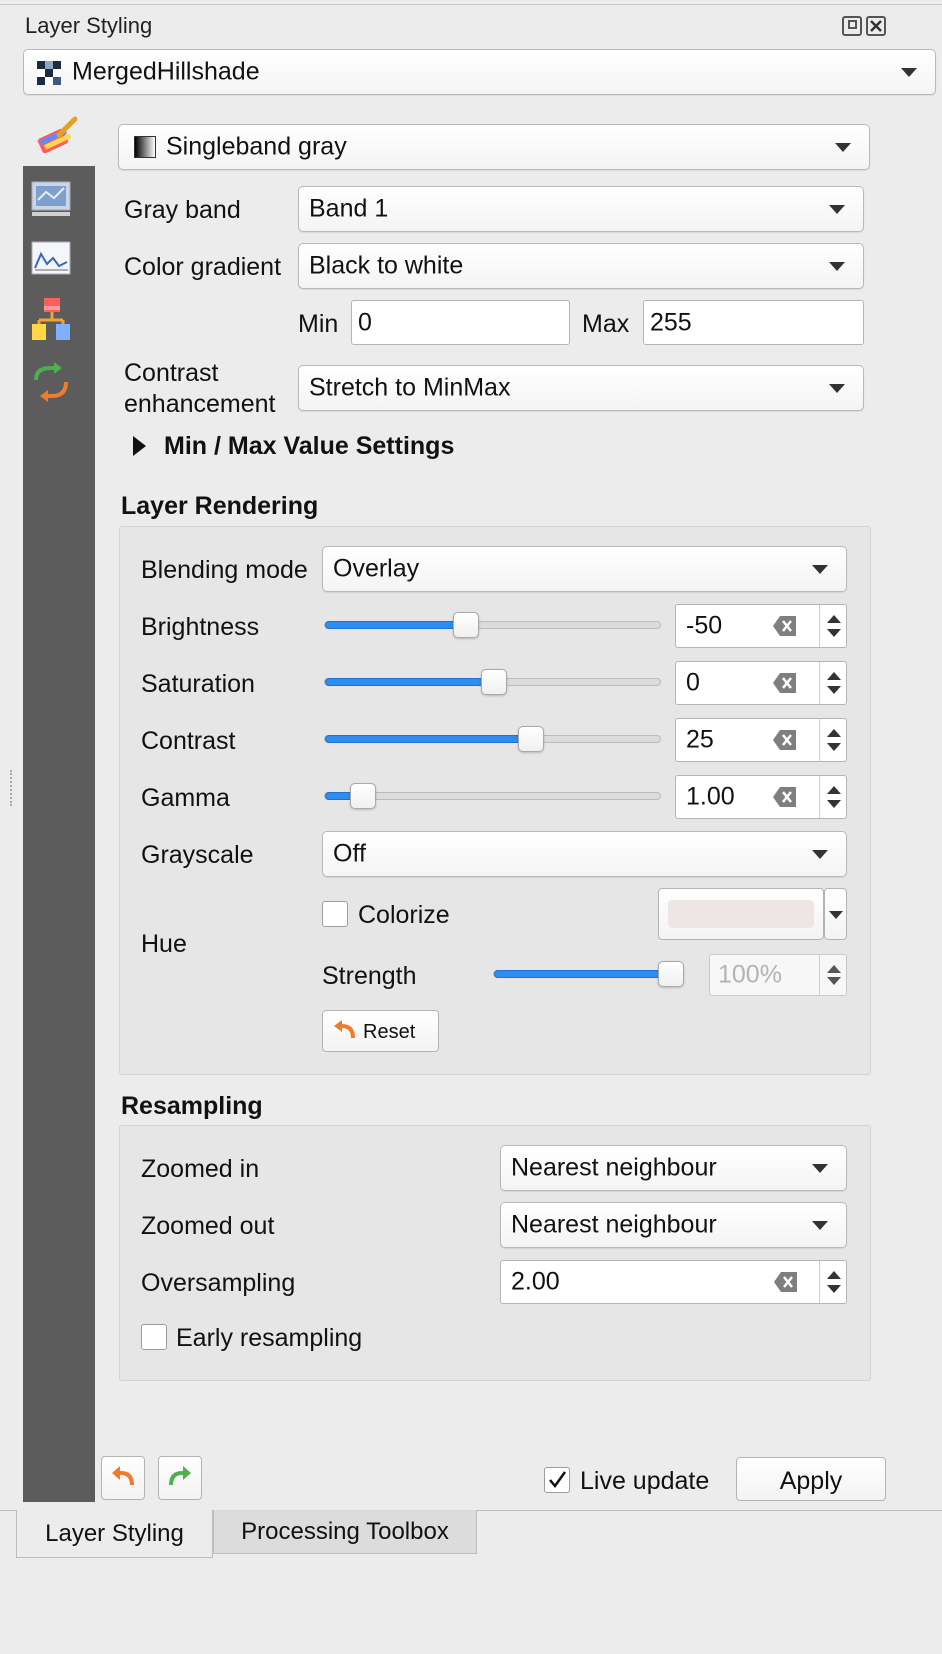 This screenshot has width=942, height=1654. Describe the element at coordinates (852, 26) in the screenshot. I see `float-icon` at that location.